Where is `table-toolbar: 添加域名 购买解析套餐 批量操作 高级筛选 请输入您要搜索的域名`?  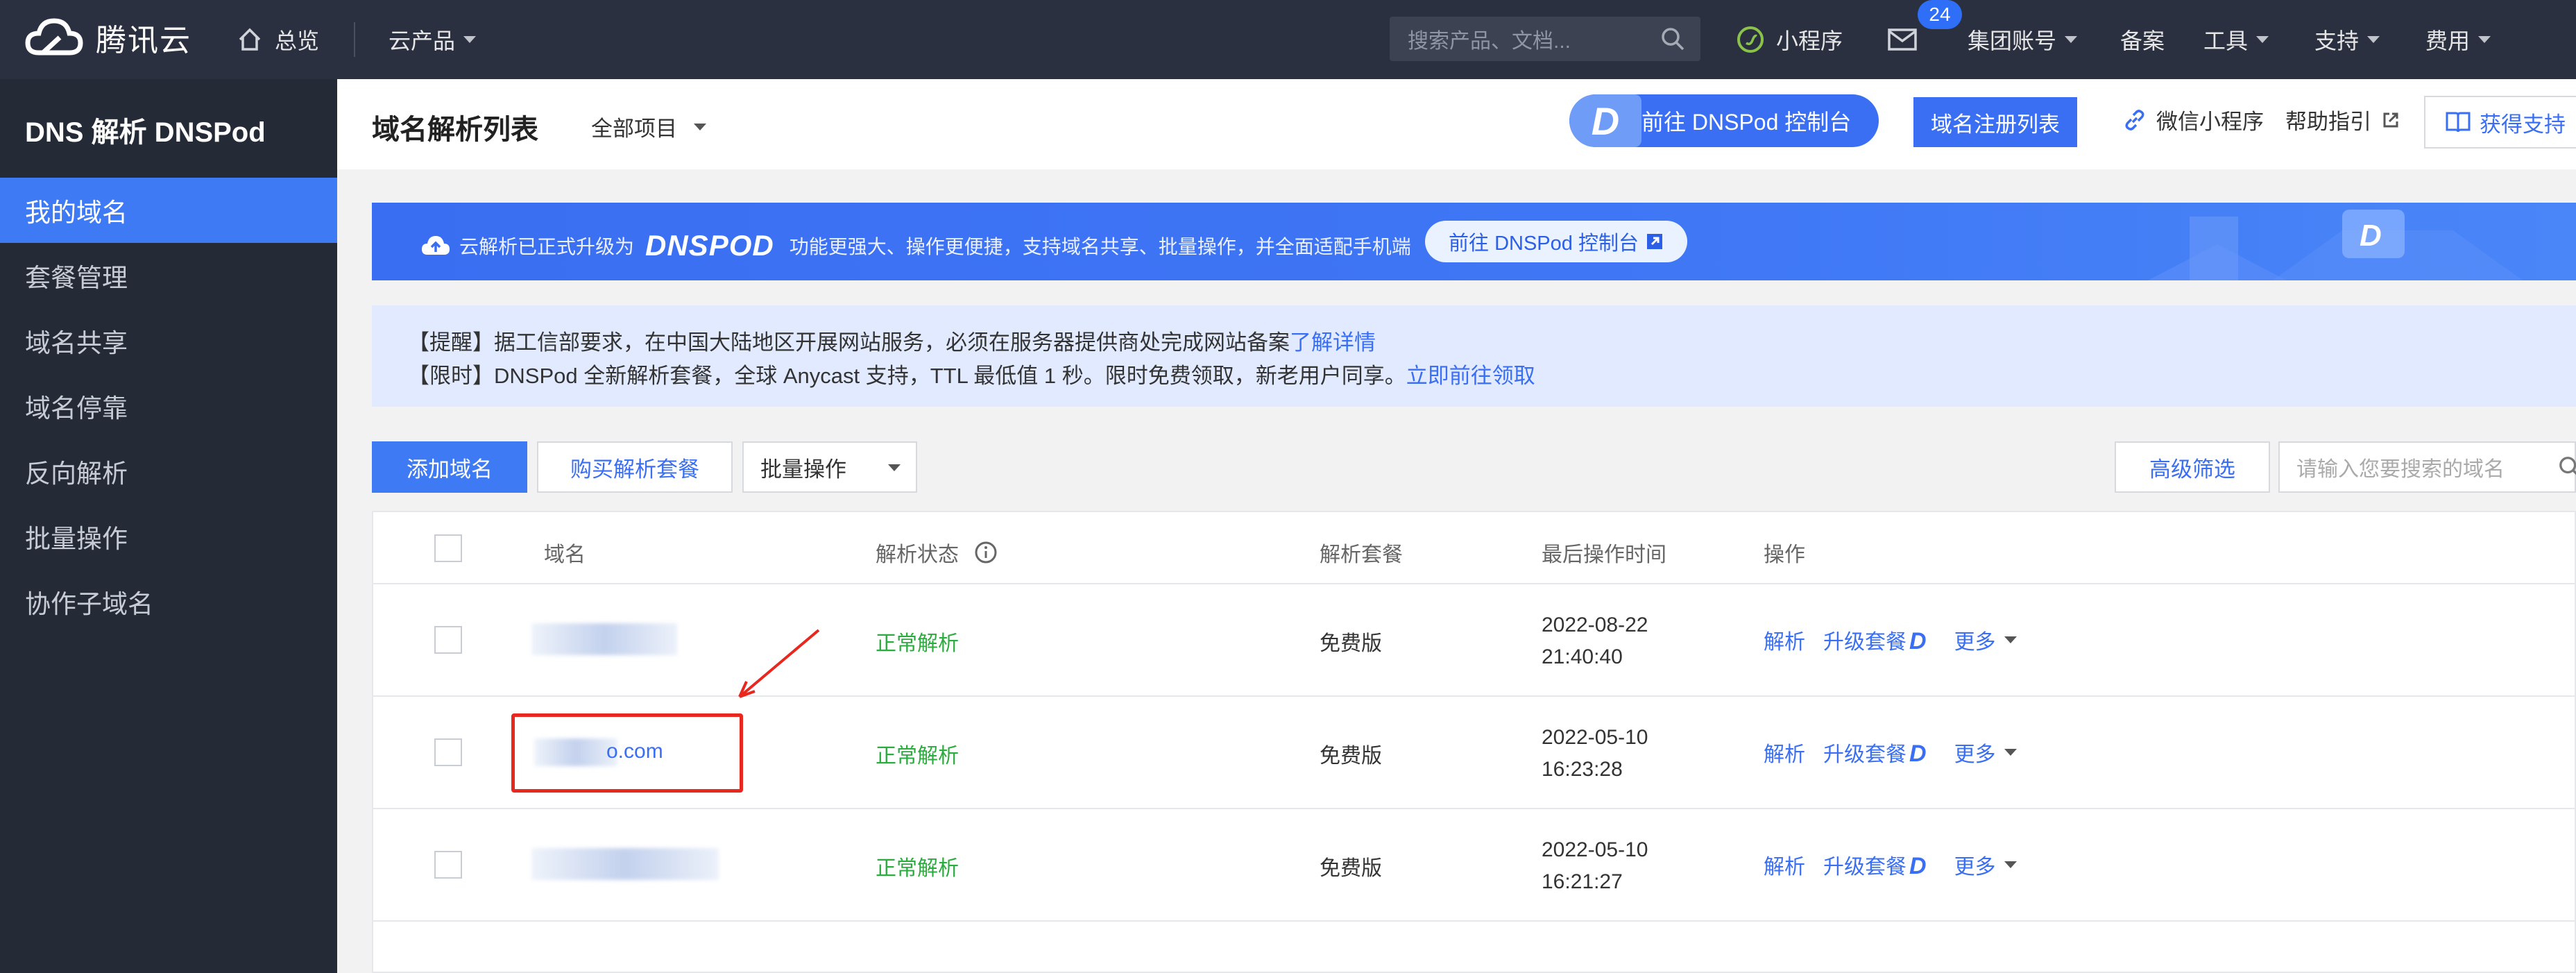
table-toolbar: 添加域名 购买解析套餐 批量操作 高级筛选 请输入您要搜索的域名 is located at coordinates (1474, 467).